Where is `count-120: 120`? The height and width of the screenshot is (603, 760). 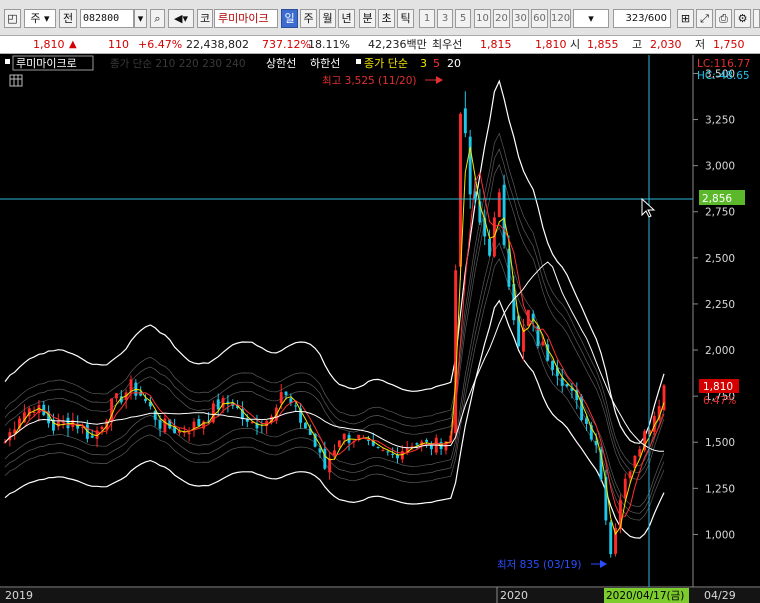
count-120: 120 is located at coordinates (560, 18).